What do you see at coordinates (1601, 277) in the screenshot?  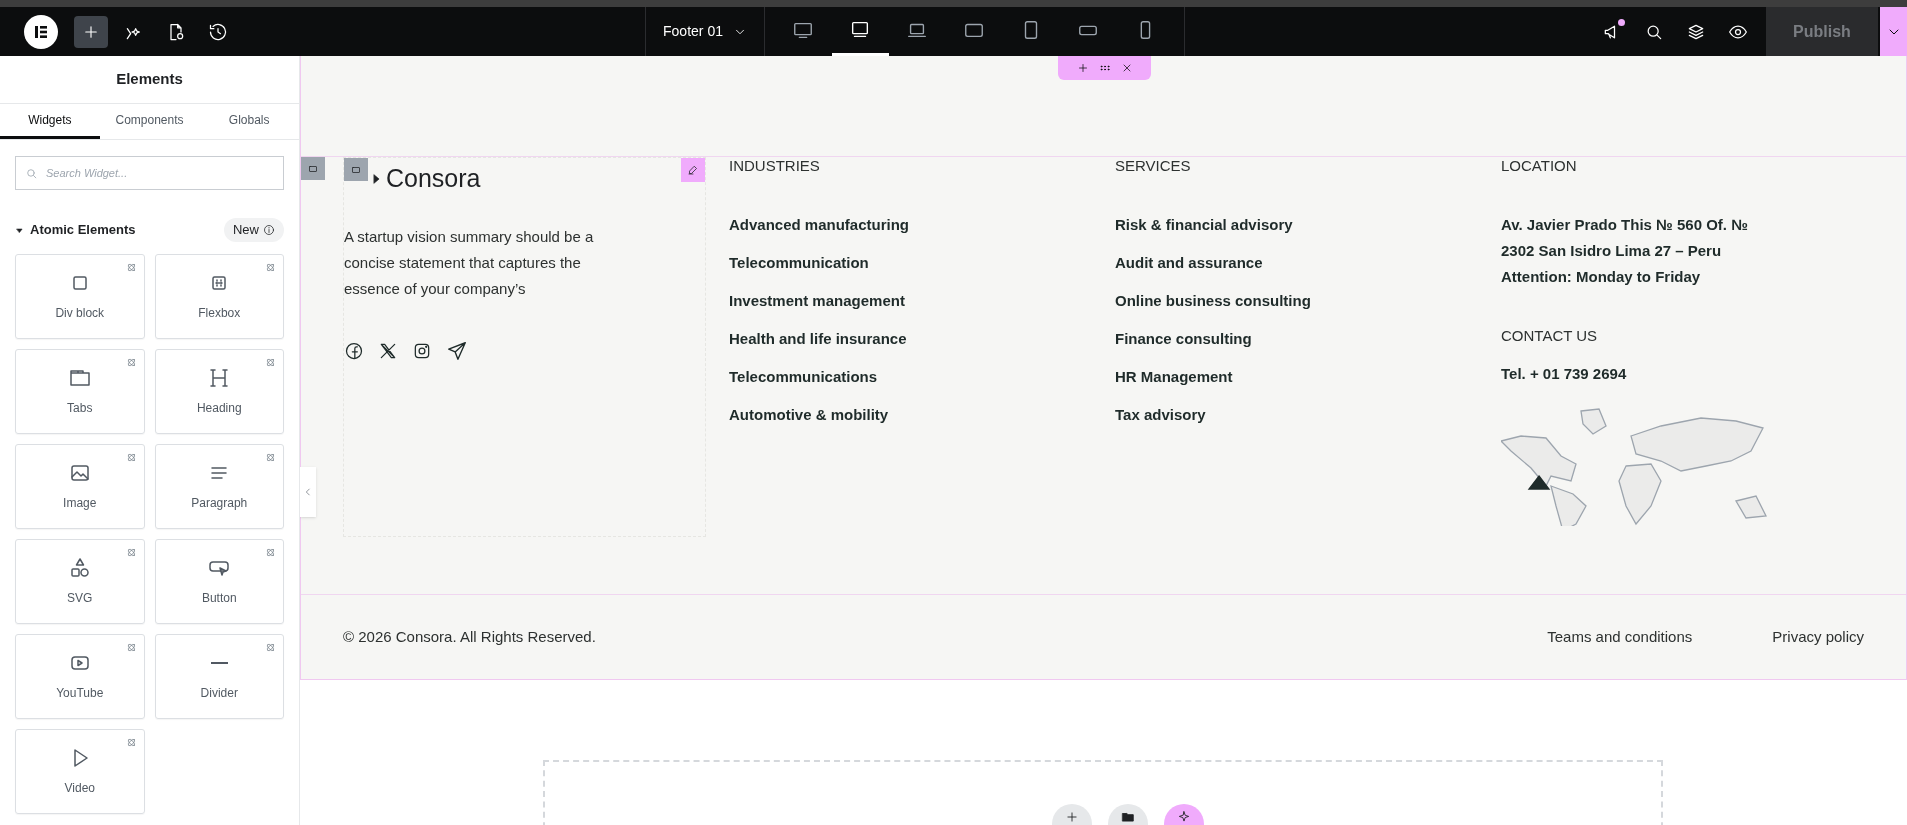 I see `address-line: Attention: Monday to Friday` at bounding box center [1601, 277].